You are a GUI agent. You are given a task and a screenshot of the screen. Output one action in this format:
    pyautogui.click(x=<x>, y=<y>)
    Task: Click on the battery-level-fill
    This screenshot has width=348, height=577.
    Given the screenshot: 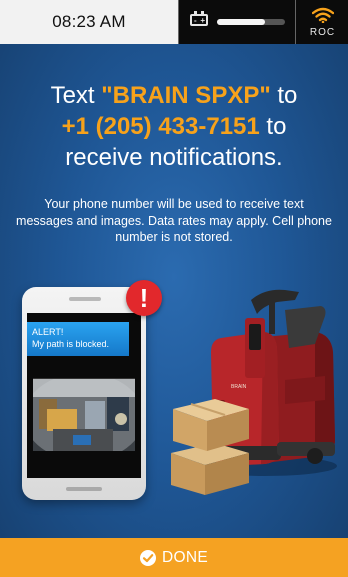 What is the action you would take?
    pyautogui.click(x=241, y=22)
    